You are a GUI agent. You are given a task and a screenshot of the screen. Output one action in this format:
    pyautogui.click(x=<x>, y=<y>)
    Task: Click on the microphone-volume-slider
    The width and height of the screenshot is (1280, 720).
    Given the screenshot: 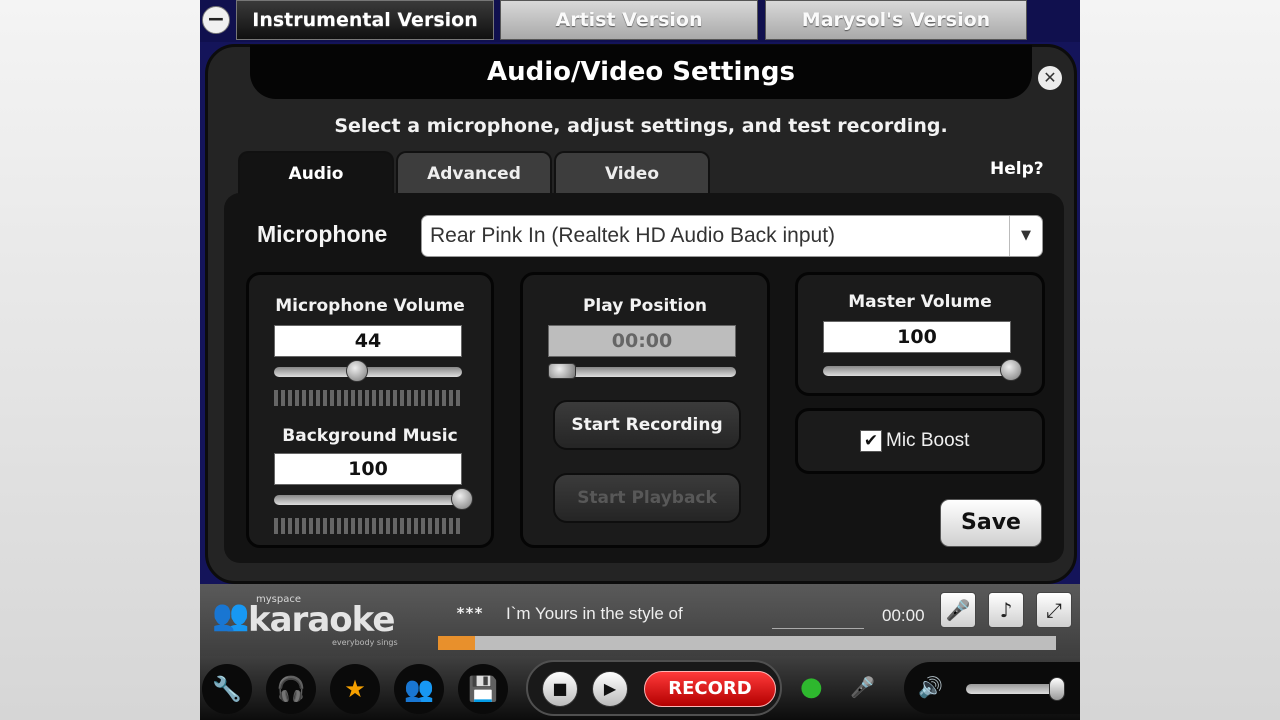 What is the action you would take?
    pyautogui.click(x=368, y=371)
    